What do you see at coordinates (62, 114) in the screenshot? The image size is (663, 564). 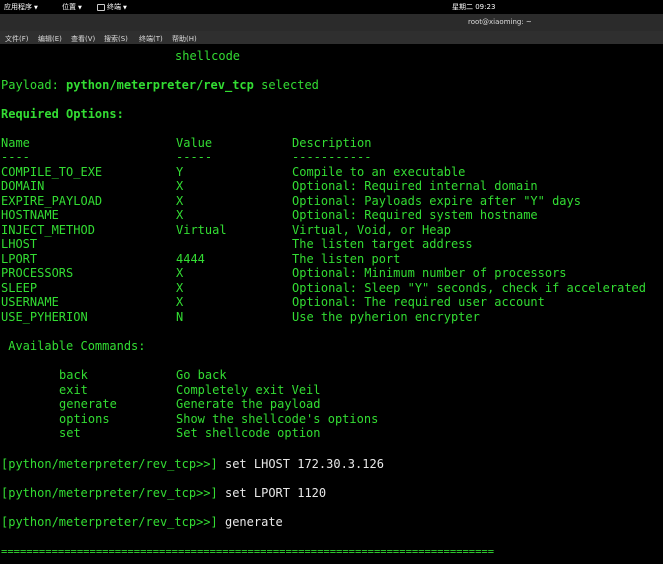 I see `required-options-heading: Required Options:` at bounding box center [62, 114].